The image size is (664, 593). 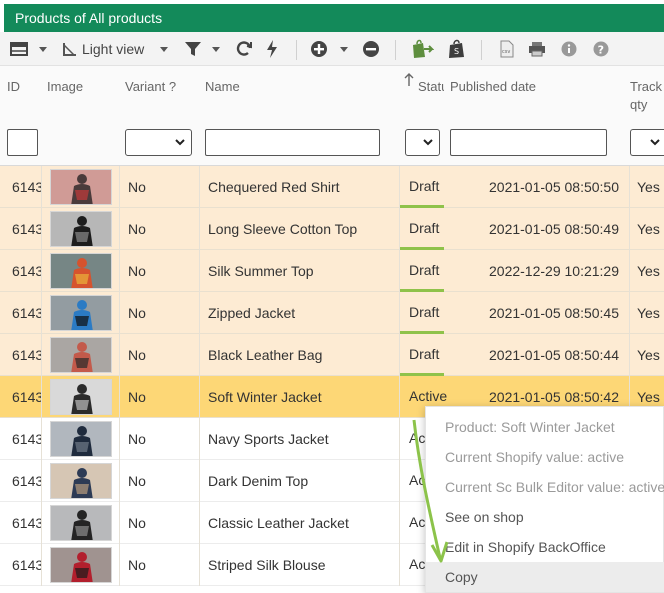 I want to click on context-menu-item: Edit in Shopify BackOffice, so click(x=545, y=547).